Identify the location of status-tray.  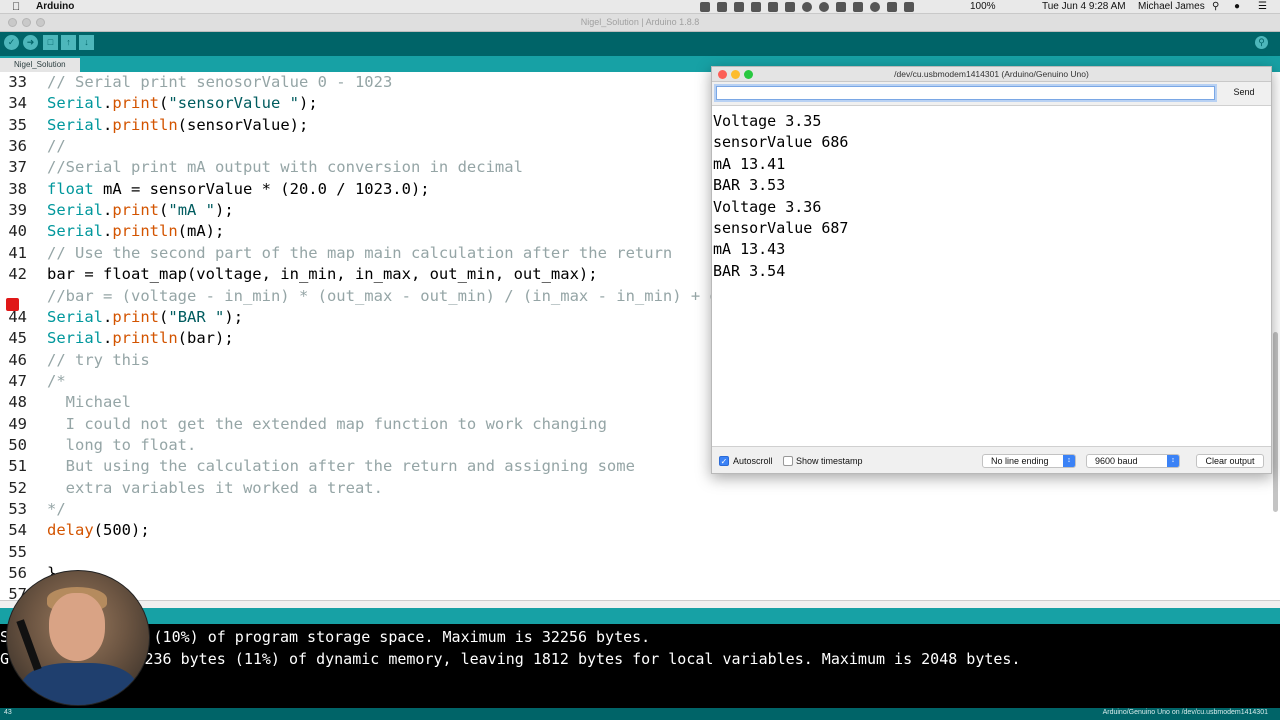
(807, 7).